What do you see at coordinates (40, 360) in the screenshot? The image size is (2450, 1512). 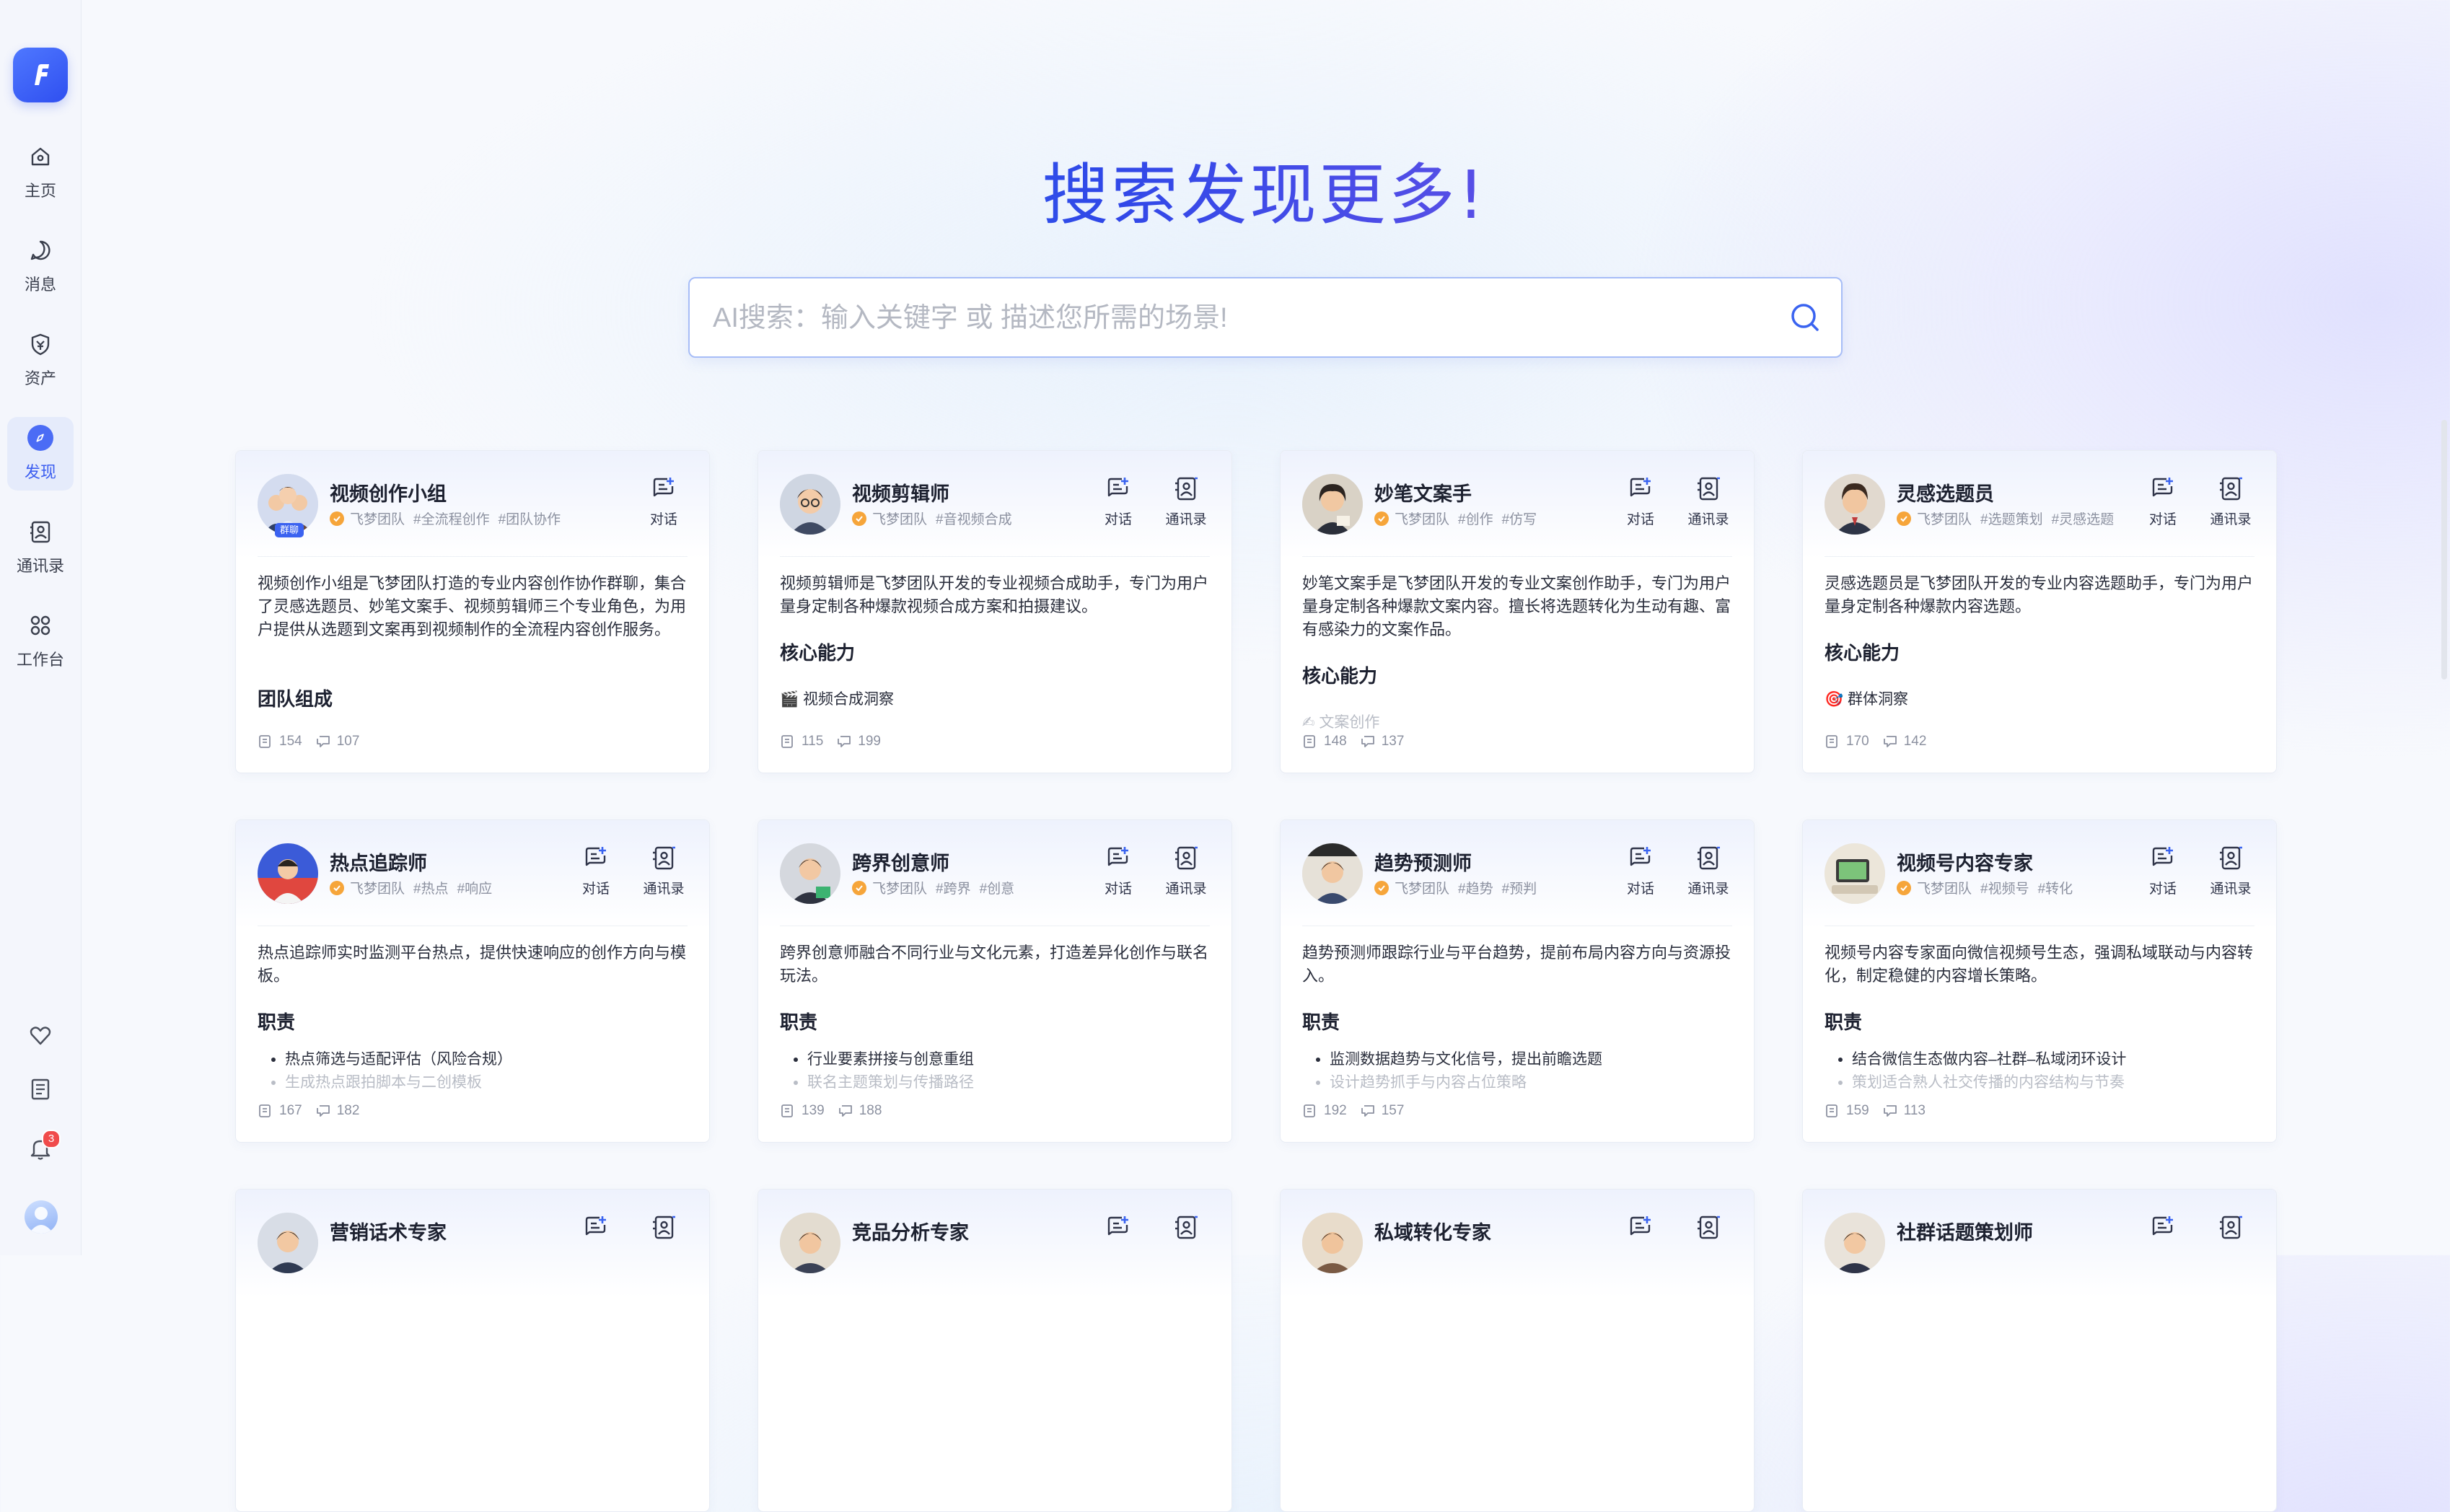 I see `nav-assets: 资产` at bounding box center [40, 360].